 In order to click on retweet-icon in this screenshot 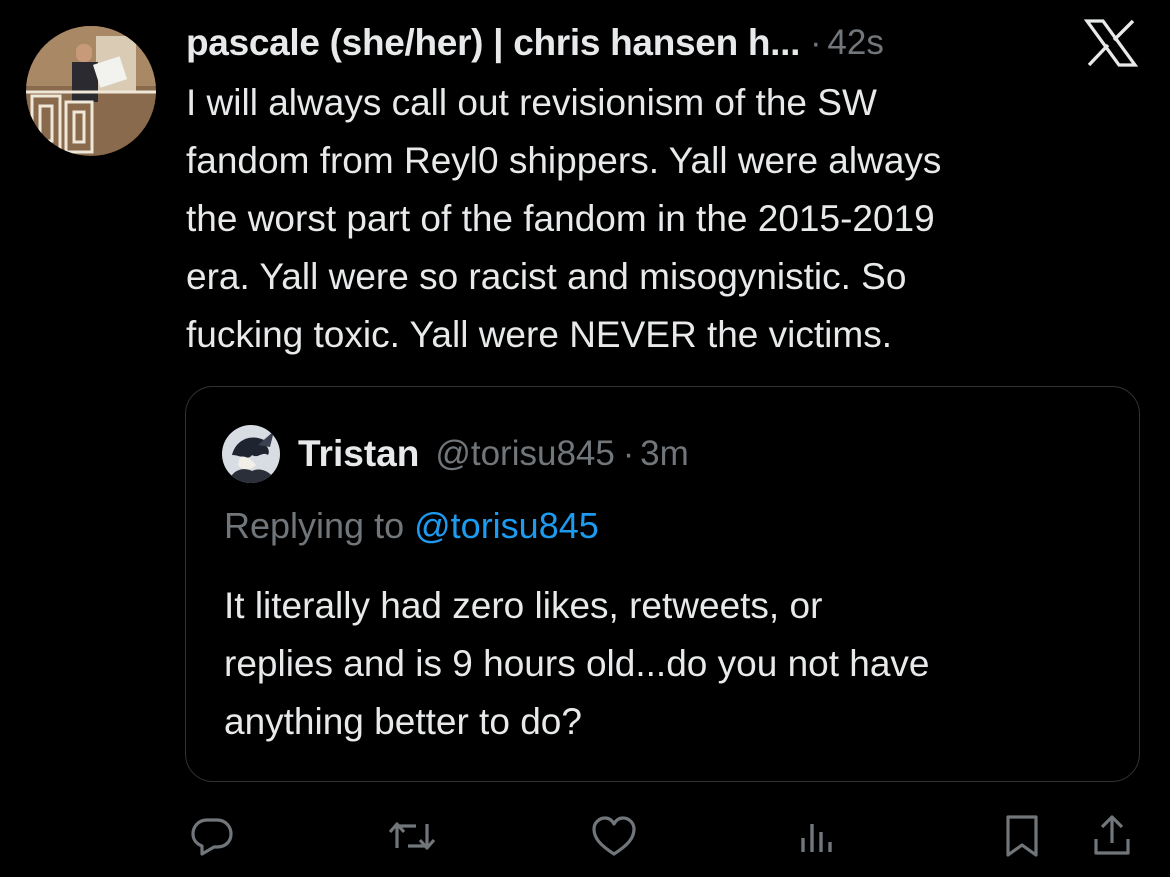, I will do `click(412, 836)`.